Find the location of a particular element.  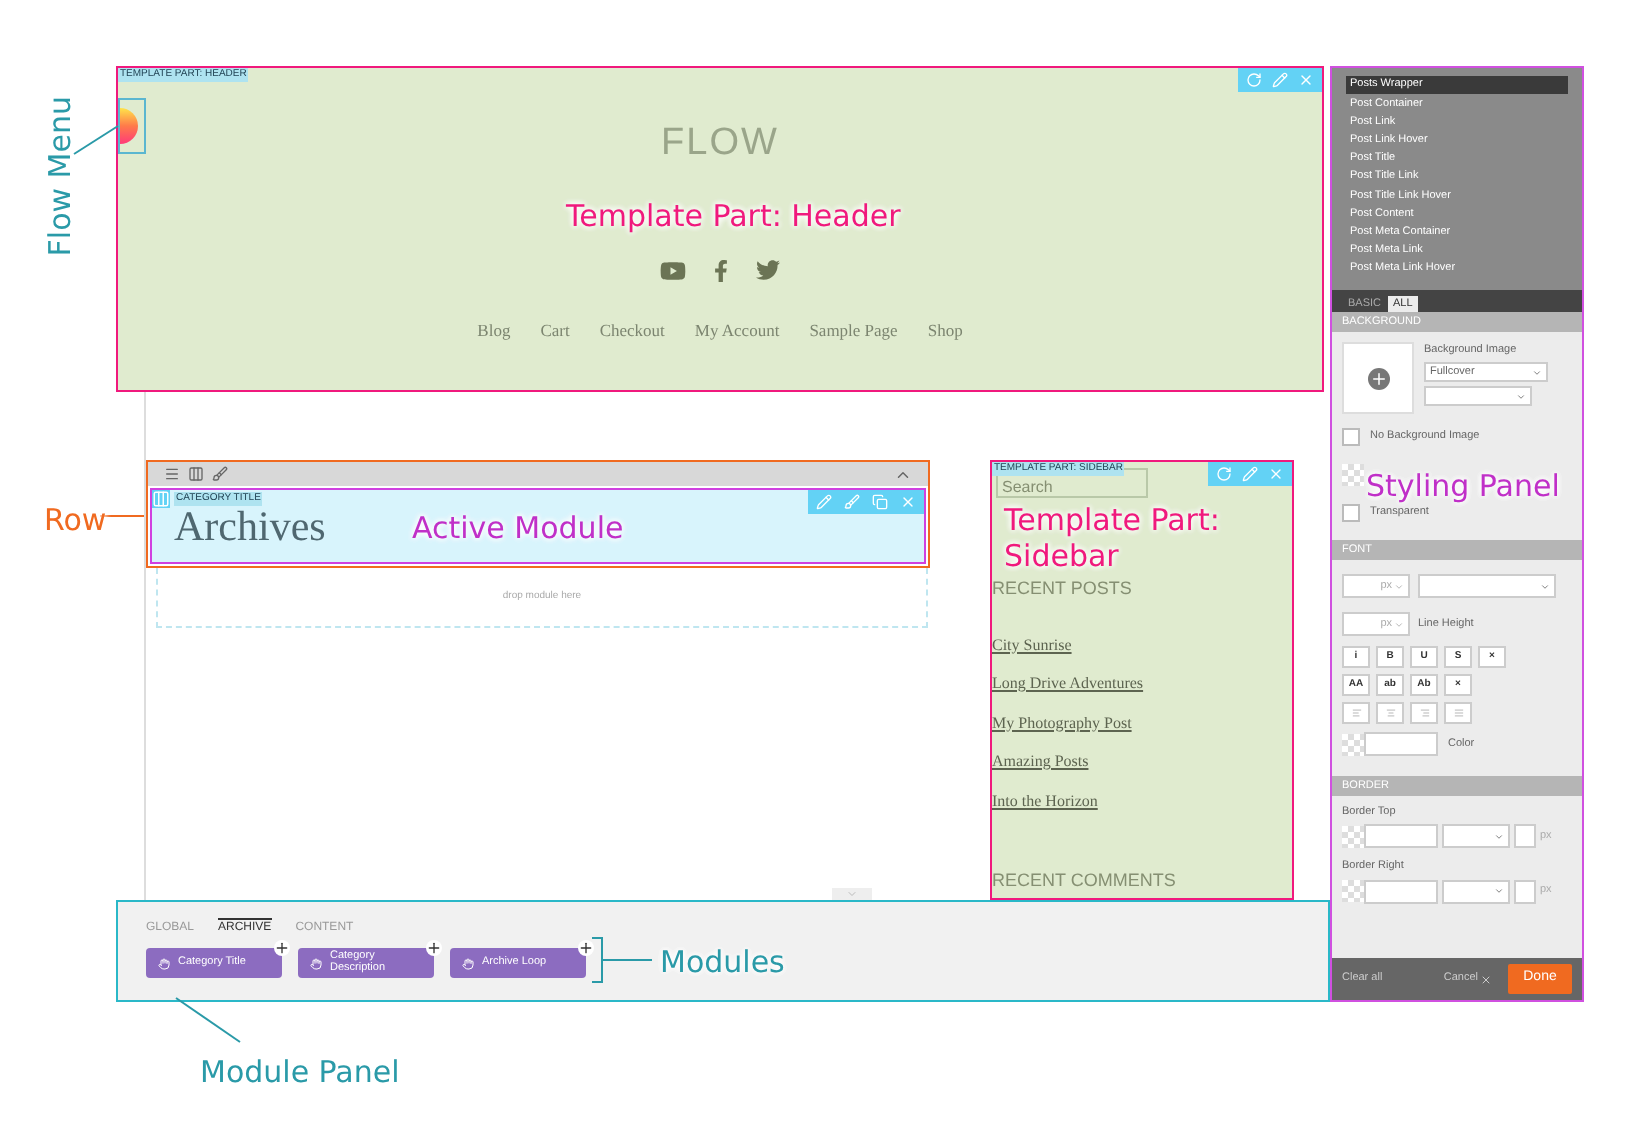

section-title: RECENT POSTS is located at coordinates (1063, 589).